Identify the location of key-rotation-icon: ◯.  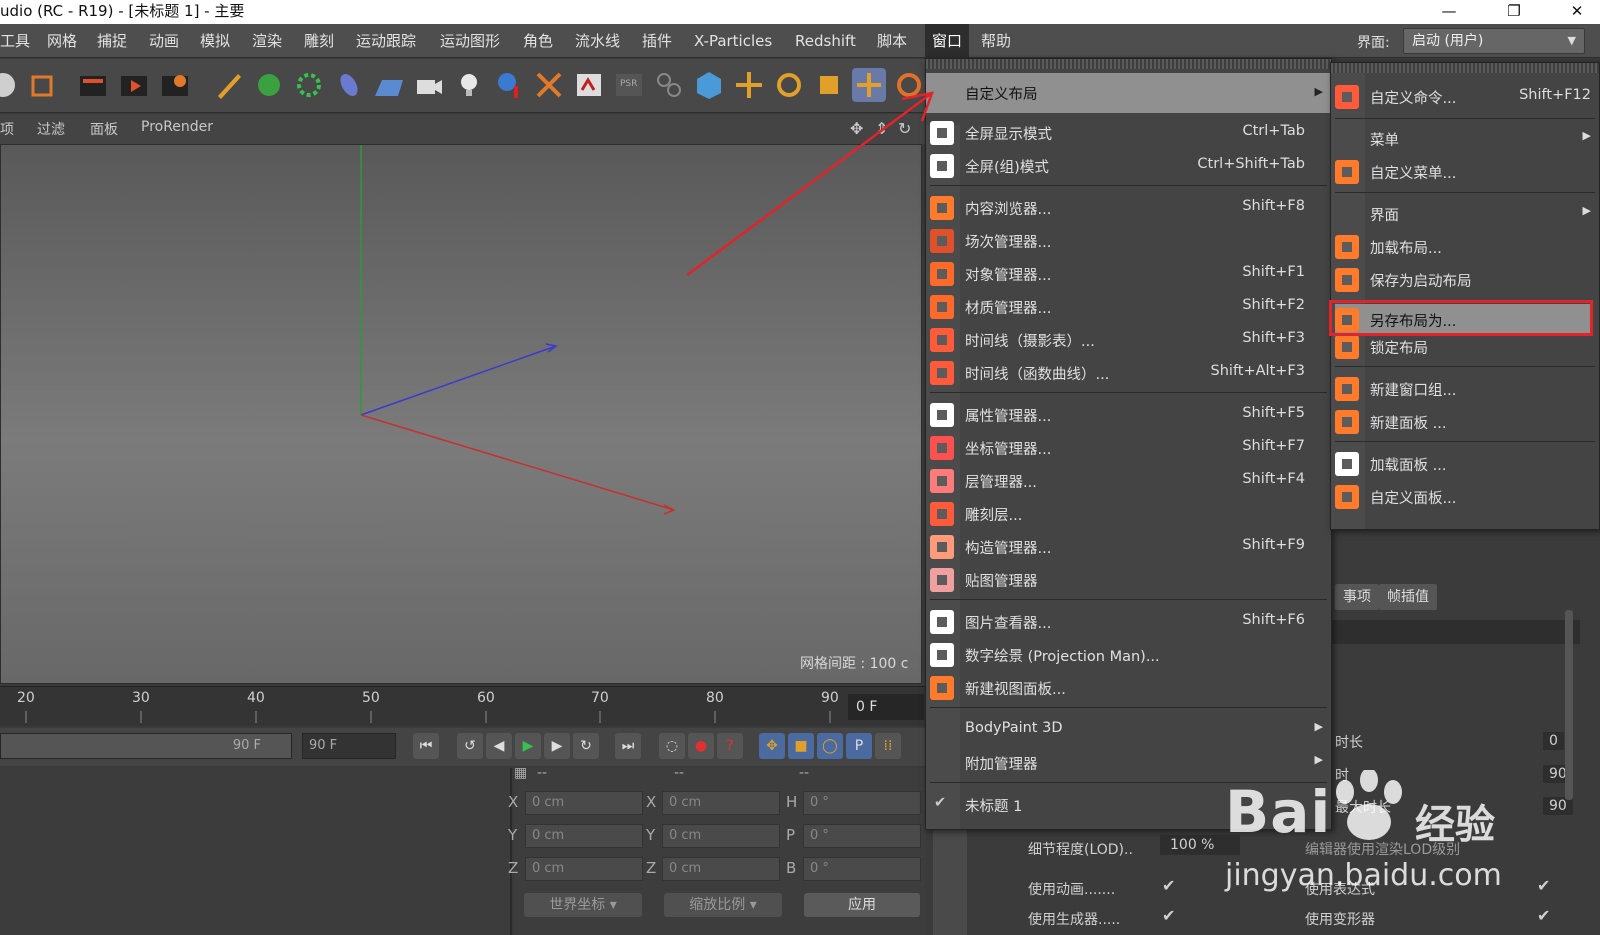
(830, 746).